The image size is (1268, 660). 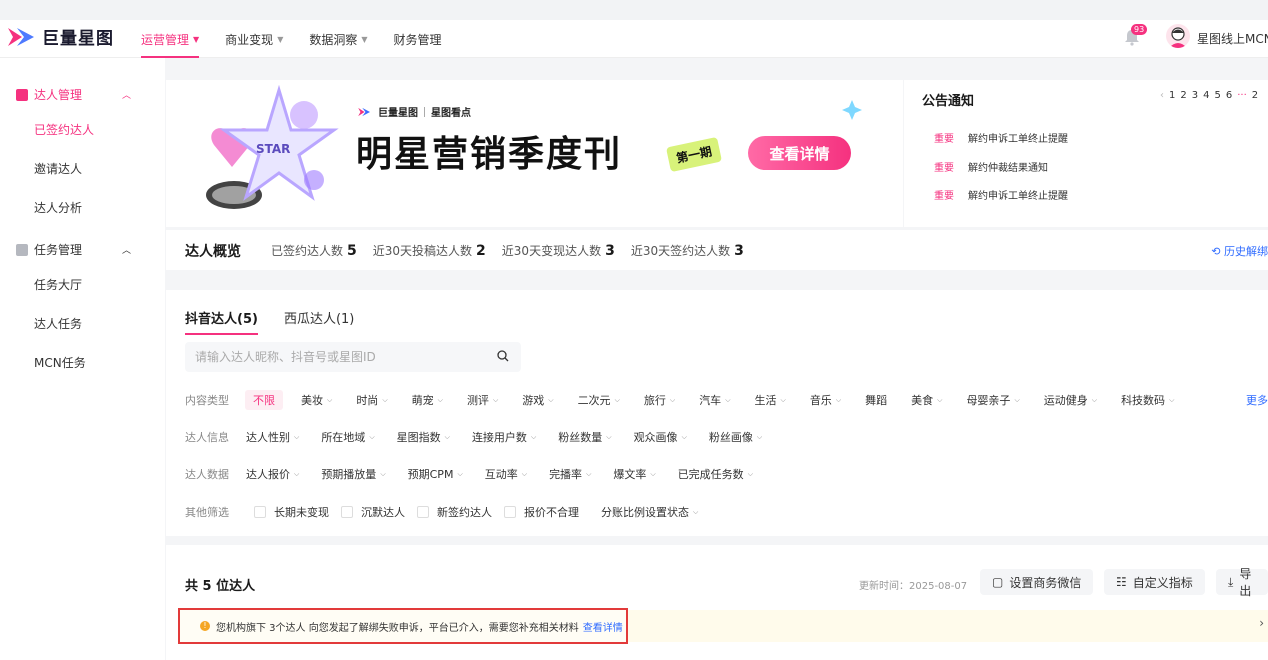 I want to click on filter-option: 生活 ⌵, so click(x=770, y=400).